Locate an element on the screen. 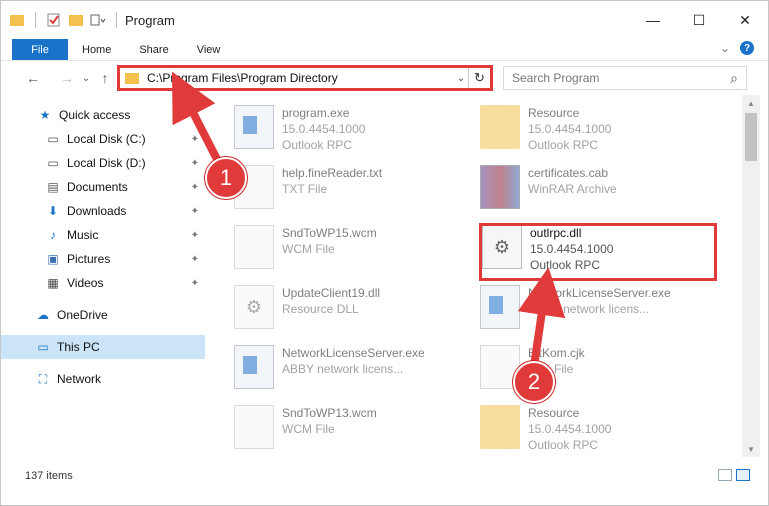  sidebar-item-downloads: ⬇ Downloads ✦ is located at coordinates (103, 211).